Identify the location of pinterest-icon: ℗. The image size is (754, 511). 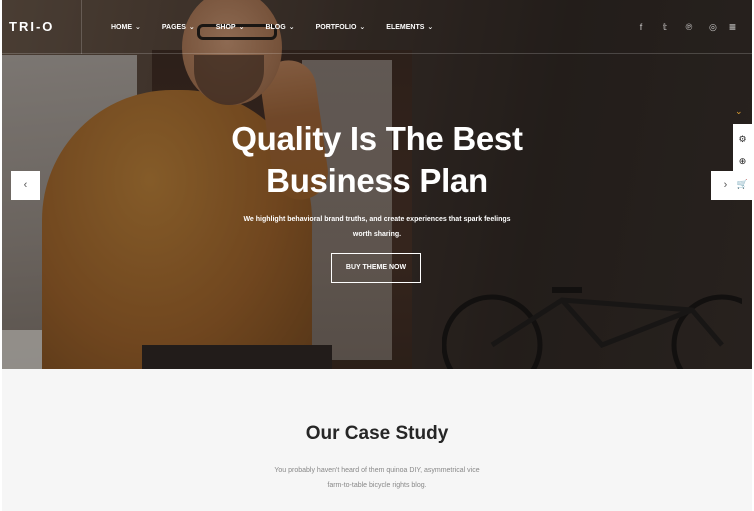
(689, 27).